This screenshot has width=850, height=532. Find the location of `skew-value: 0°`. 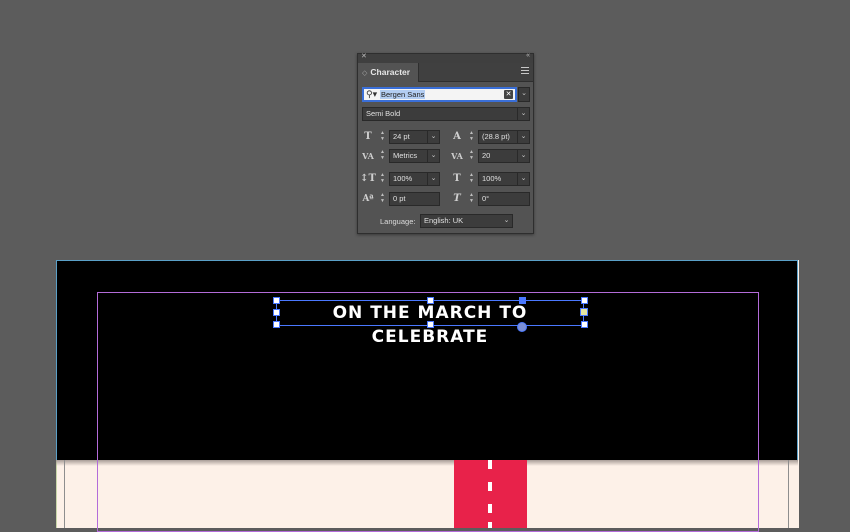

skew-value: 0° is located at coordinates (486, 198).